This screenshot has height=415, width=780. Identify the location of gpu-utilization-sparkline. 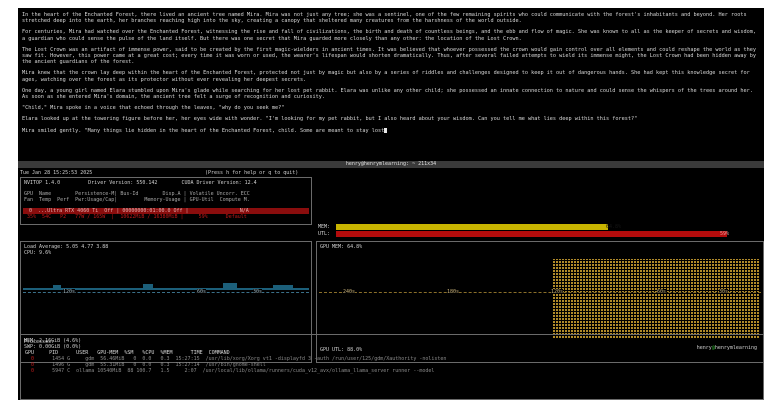
(656, 316).